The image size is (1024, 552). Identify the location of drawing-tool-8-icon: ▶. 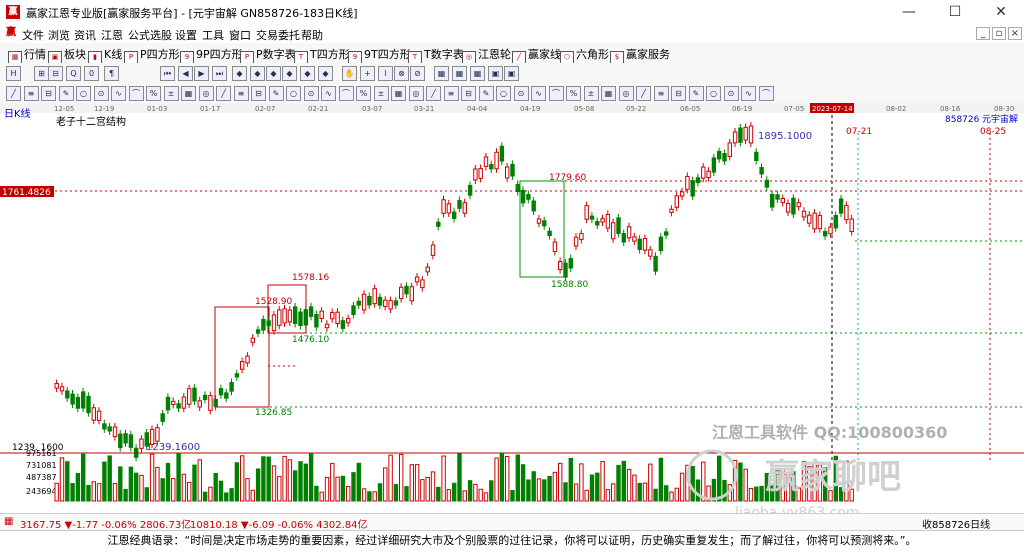
(201, 73).